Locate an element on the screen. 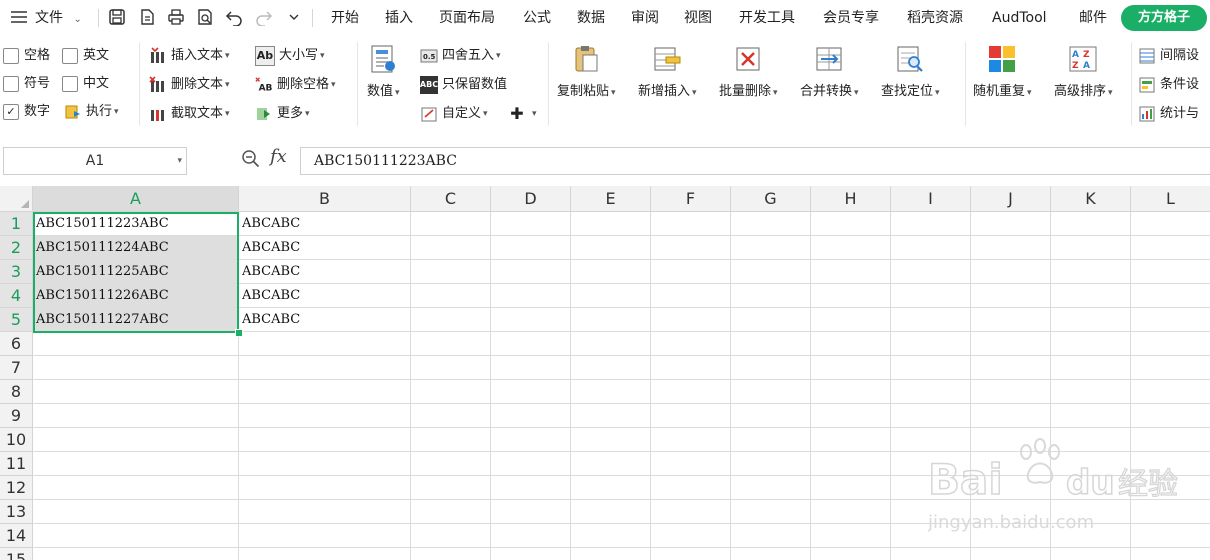  cell-b14 is located at coordinates (325, 536).